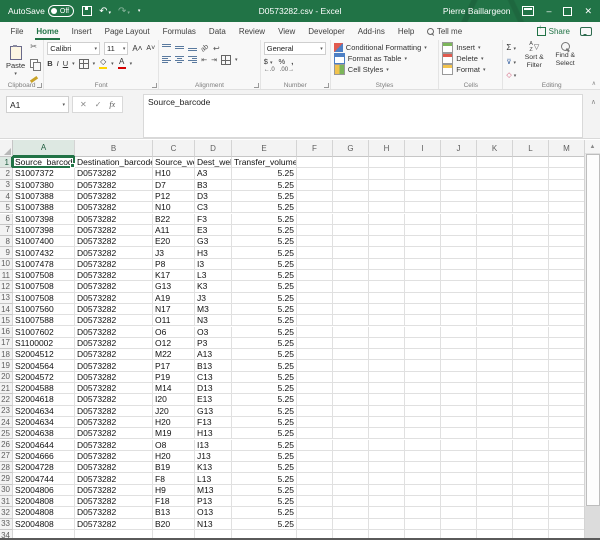 The height and width of the screenshot is (540, 600). What do you see at coordinates (315, 445) in the screenshot?
I see `cell-F26` at bounding box center [315, 445].